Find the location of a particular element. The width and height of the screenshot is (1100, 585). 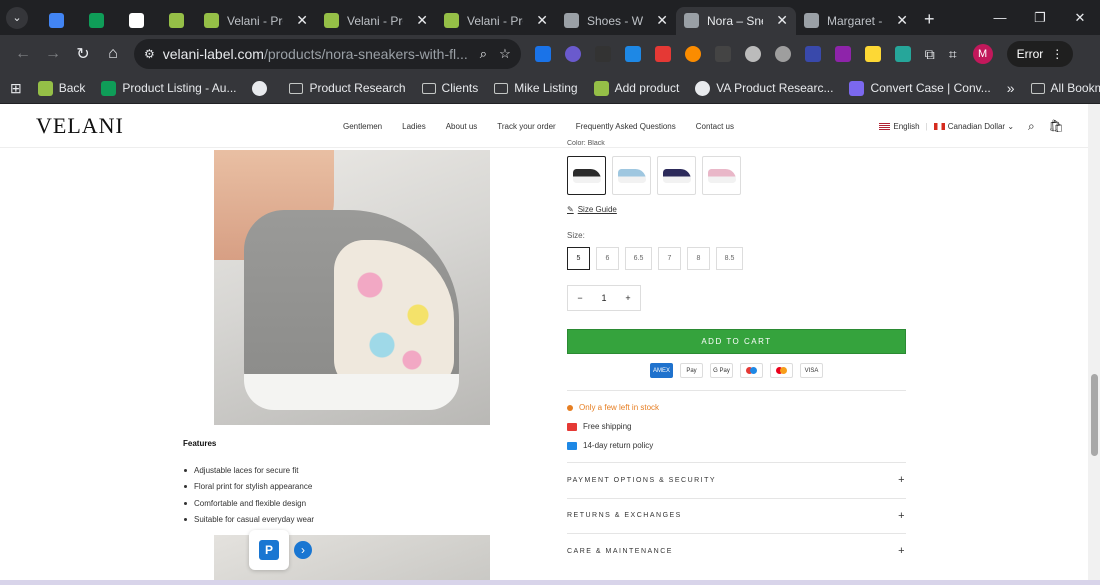

accordion-item: PAYMENT OPTIONS & SECURITY + is located at coordinates (736, 480).